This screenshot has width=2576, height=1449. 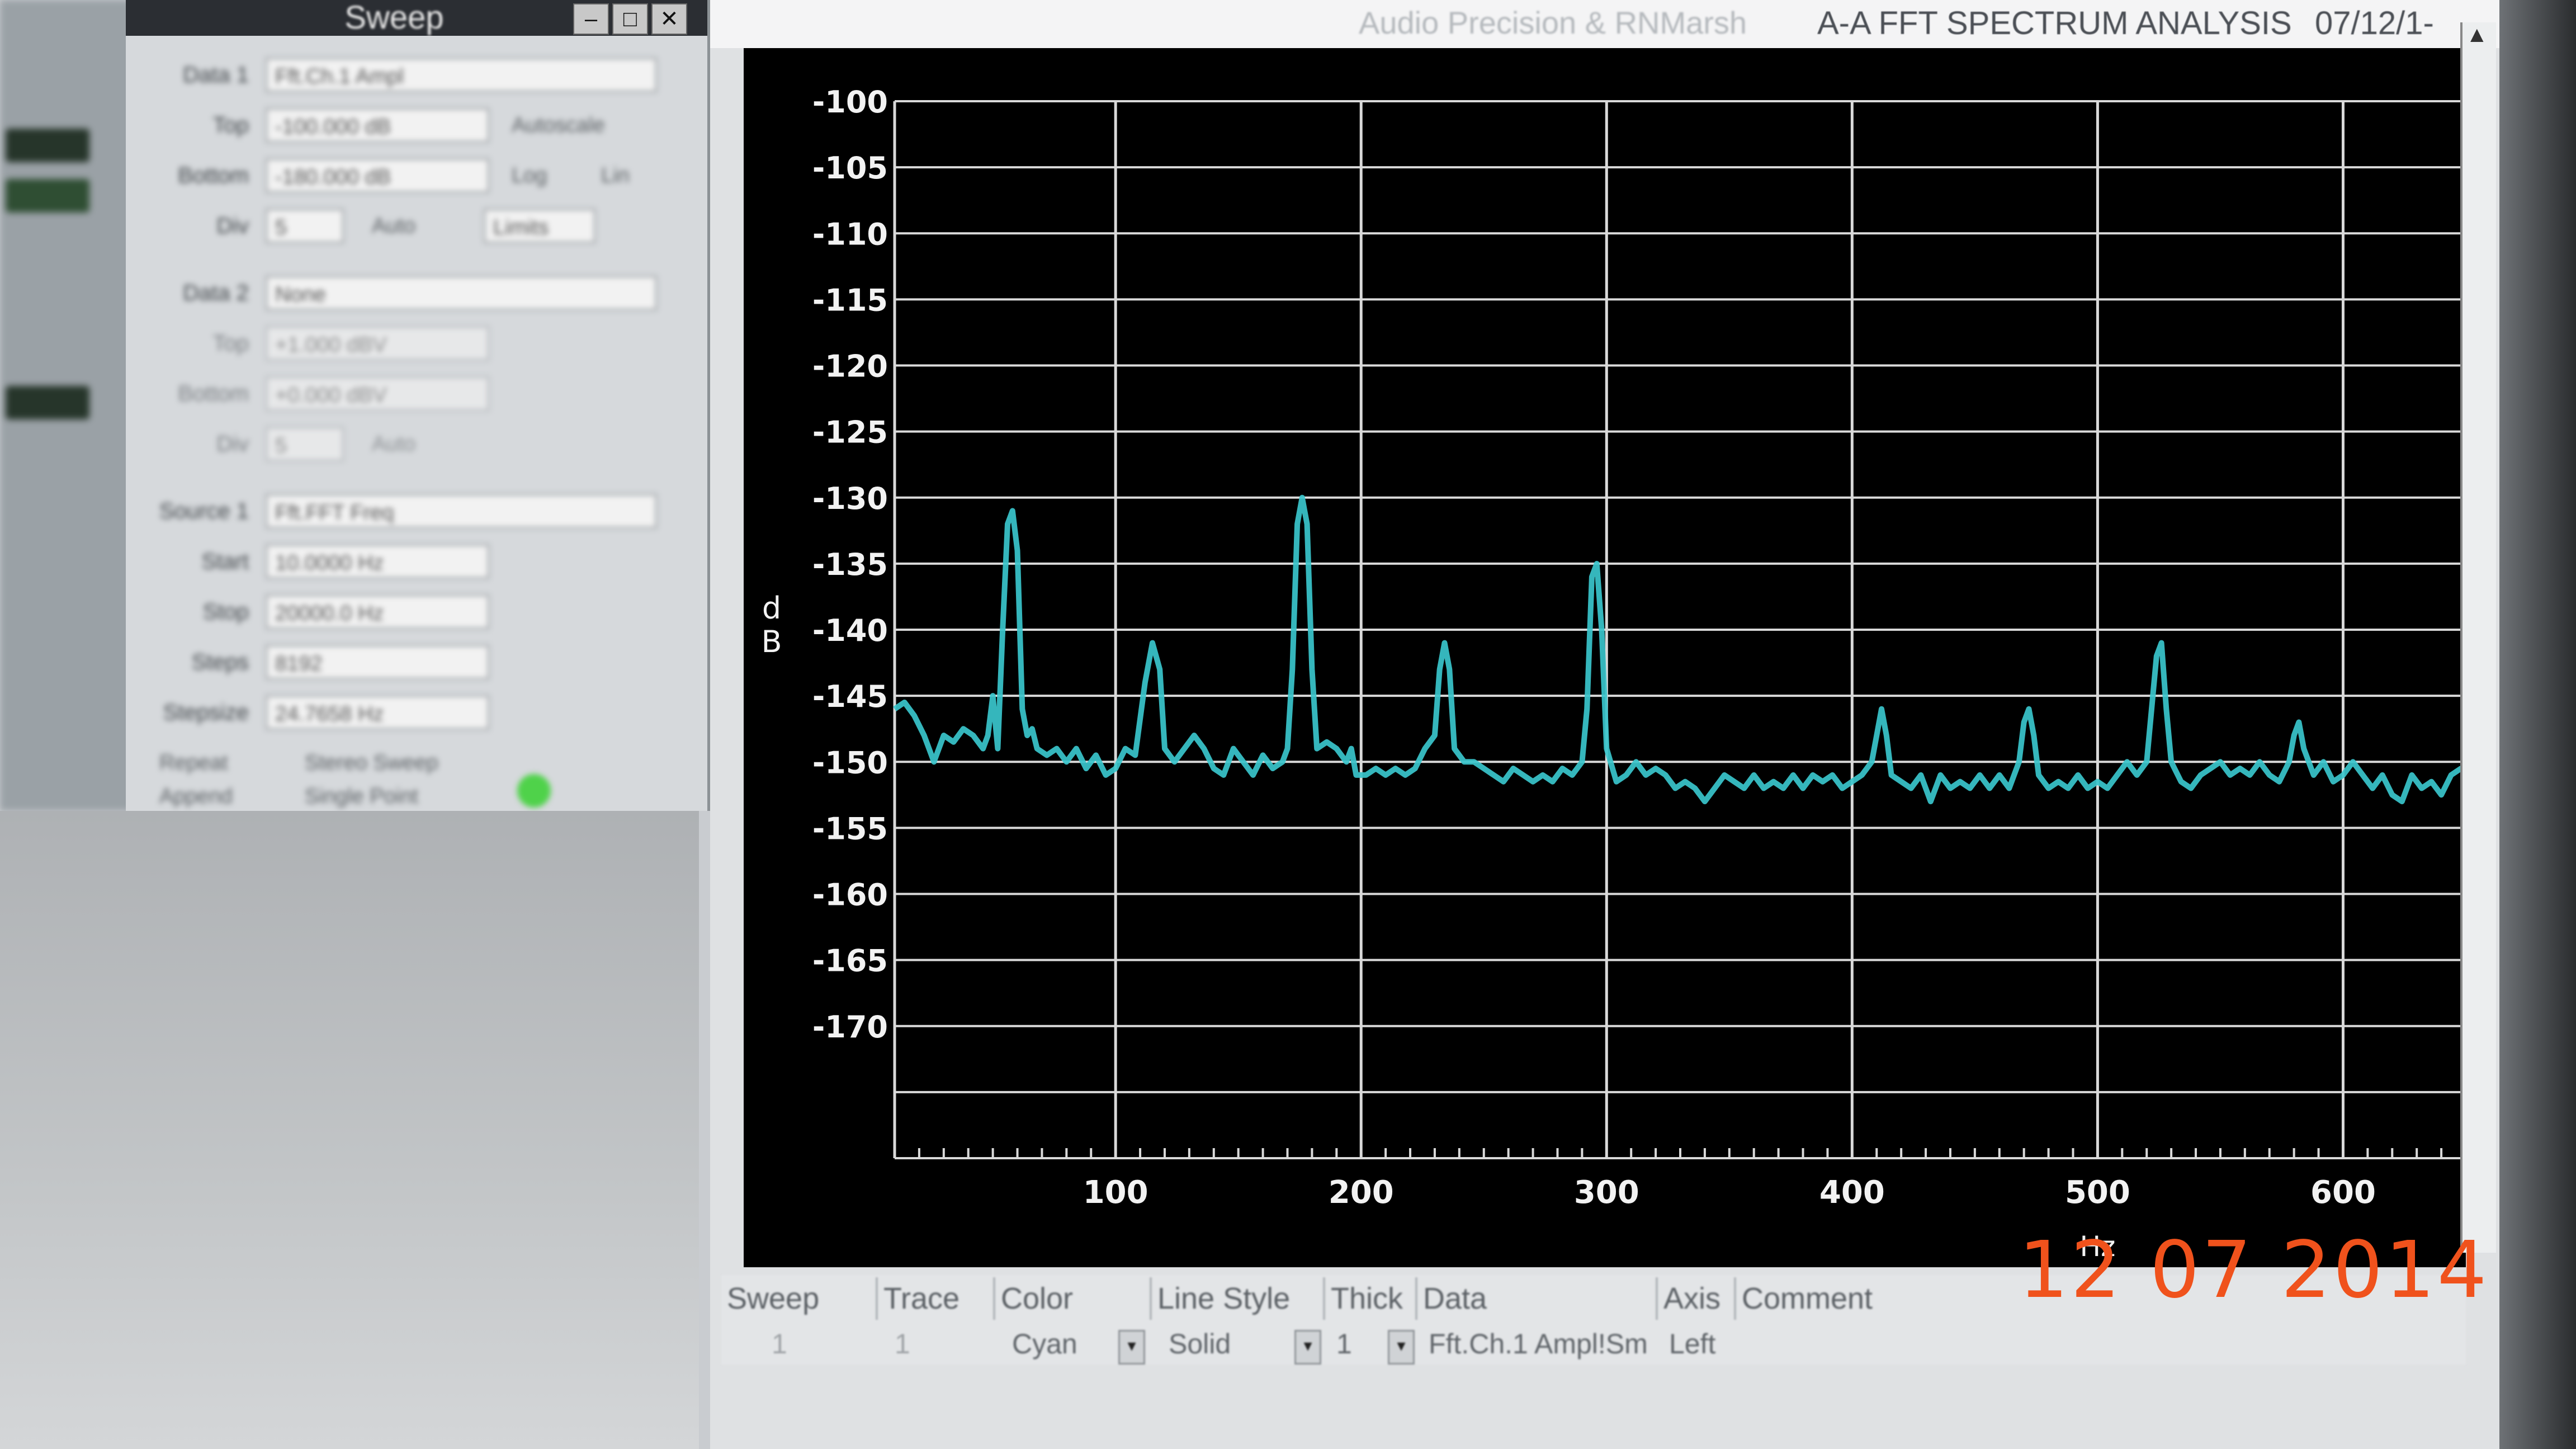 I want to click on data1-row: Data 1 Fft.Ch.1 Ampl, so click(x=416, y=75).